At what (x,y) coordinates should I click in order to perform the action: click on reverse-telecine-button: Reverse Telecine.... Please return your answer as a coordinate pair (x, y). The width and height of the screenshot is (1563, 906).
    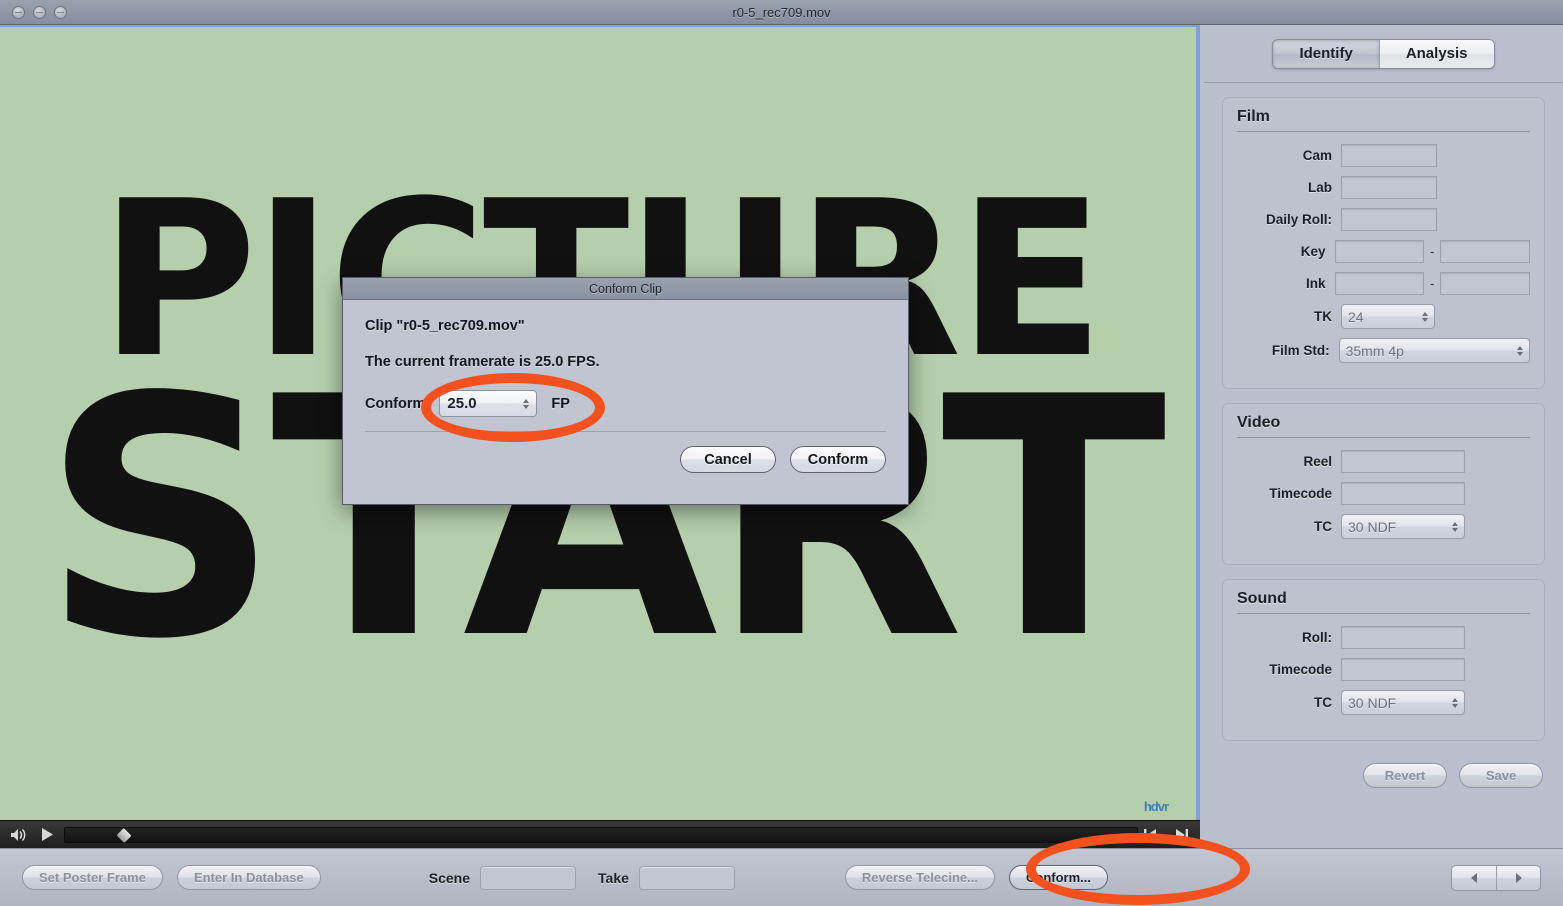
    Looking at the image, I should click on (919, 877).